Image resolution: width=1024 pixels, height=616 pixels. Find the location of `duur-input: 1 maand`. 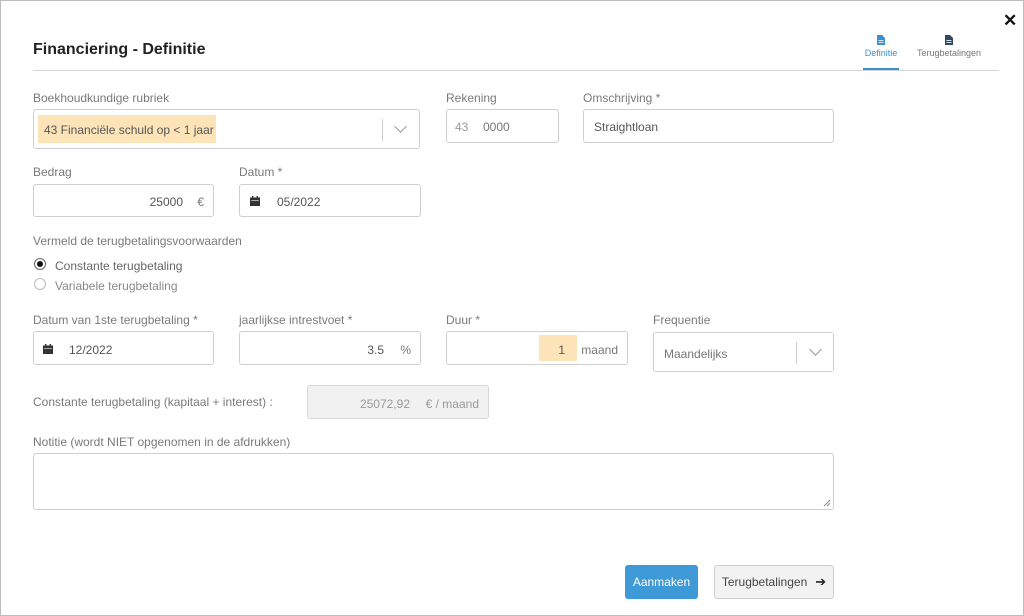

duur-input: 1 maand is located at coordinates (537, 348).